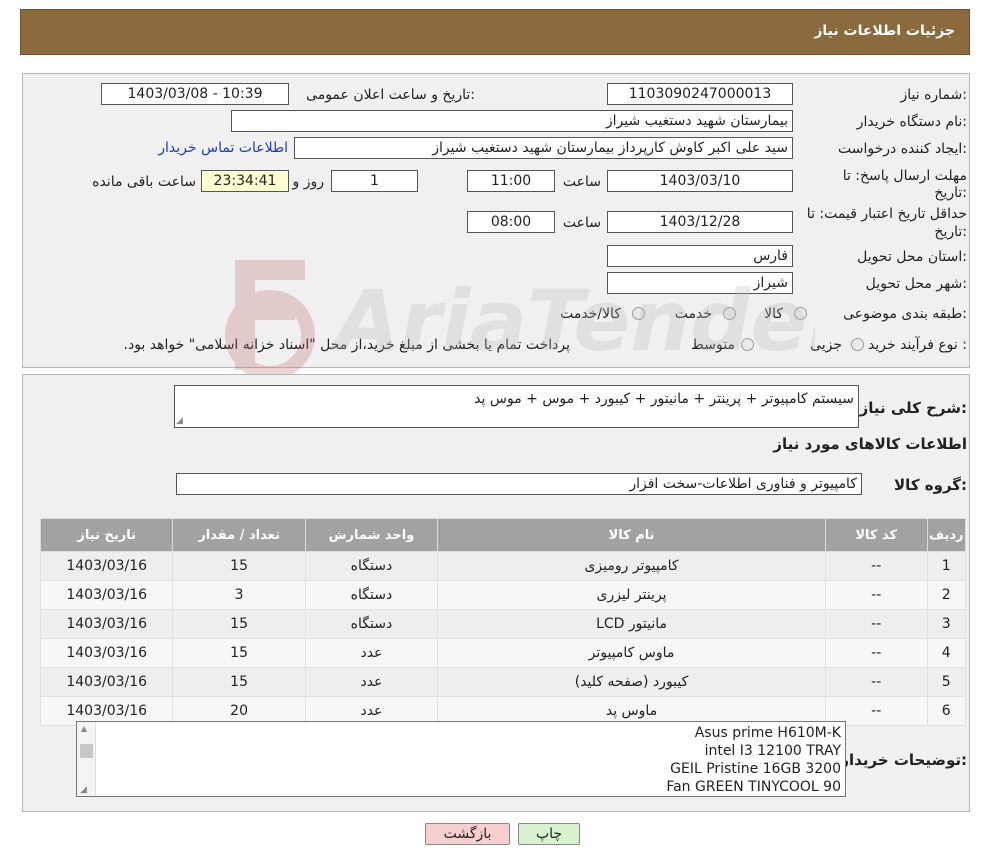  I want to click on category-goods-radio, so click(800, 313).